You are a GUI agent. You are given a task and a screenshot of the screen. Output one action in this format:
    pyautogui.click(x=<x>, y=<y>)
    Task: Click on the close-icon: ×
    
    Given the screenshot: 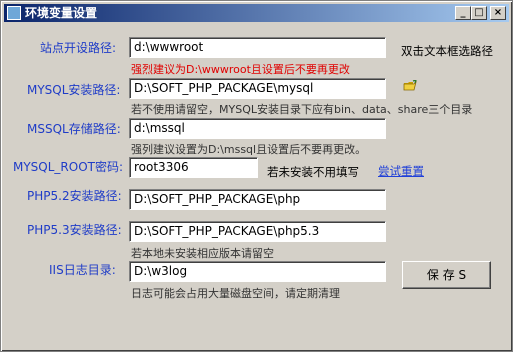 What is the action you would take?
    pyautogui.click(x=498, y=12)
    